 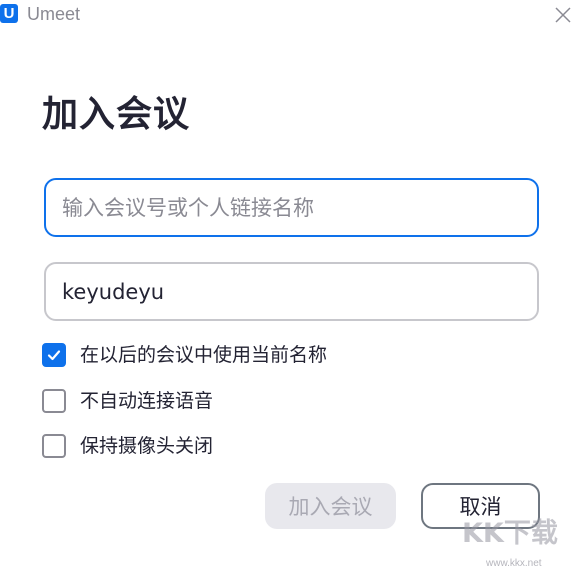 I want to click on title-bar: U Umeet, so click(x=292, y=15).